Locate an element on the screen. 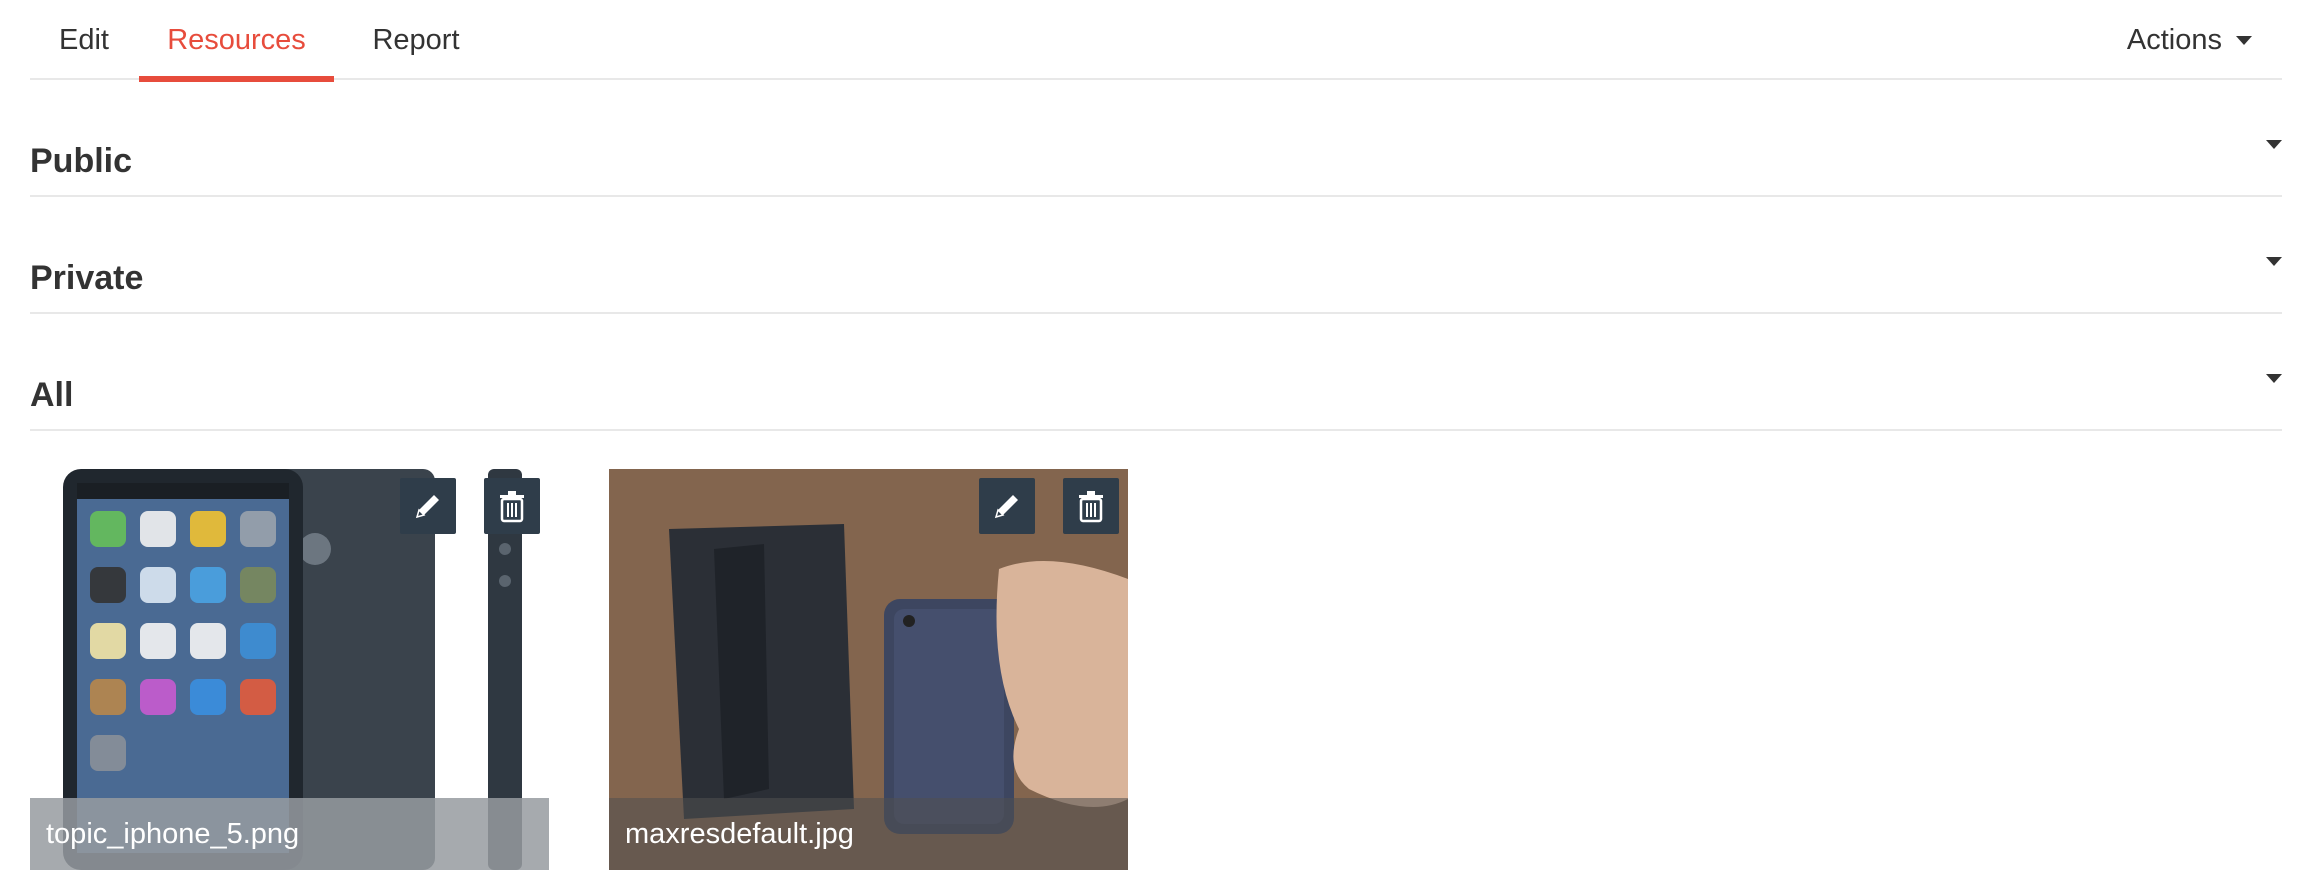 The width and height of the screenshot is (2310, 890). tab-bar: Edit Resources Report Actions is located at coordinates (1156, 41).